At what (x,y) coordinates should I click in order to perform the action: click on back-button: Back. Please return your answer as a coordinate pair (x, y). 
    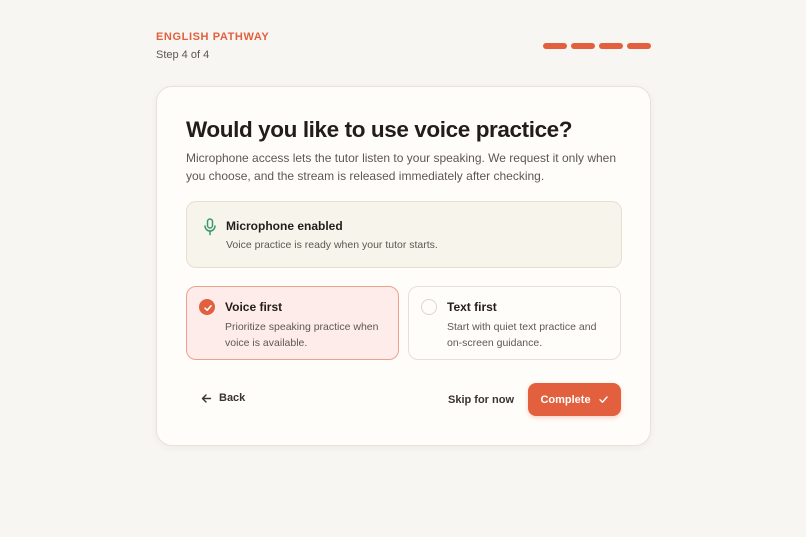
    Looking at the image, I should click on (223, 398).